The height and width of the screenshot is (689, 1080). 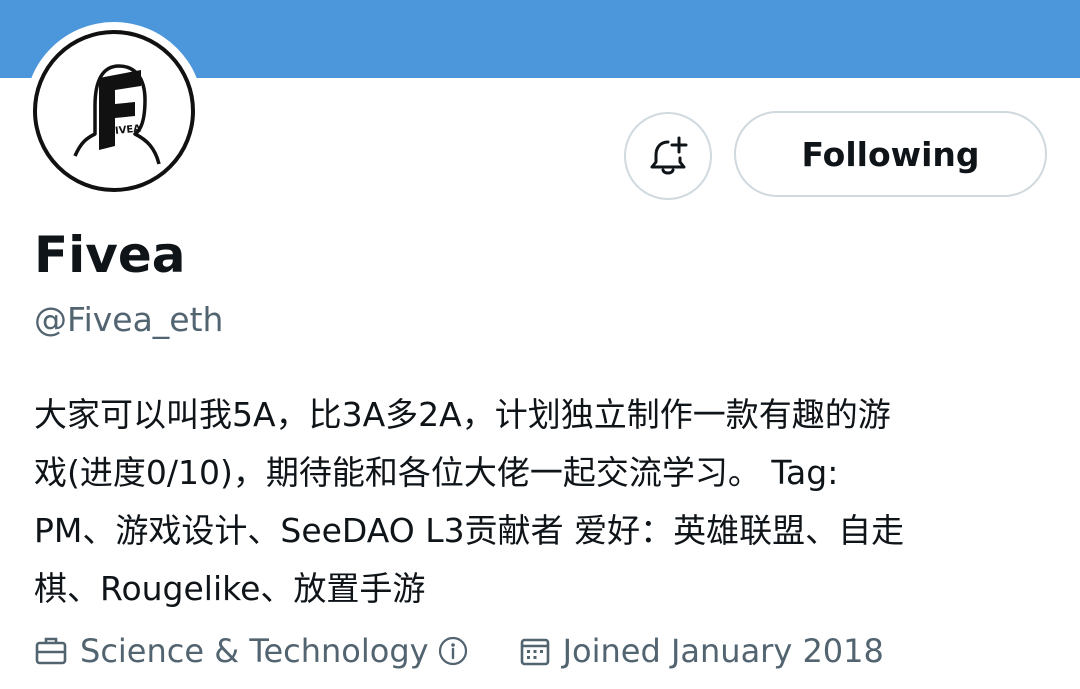 I want to click on profile-meta: Science & Technology Joined January 2018, so click(x=459, y=651).